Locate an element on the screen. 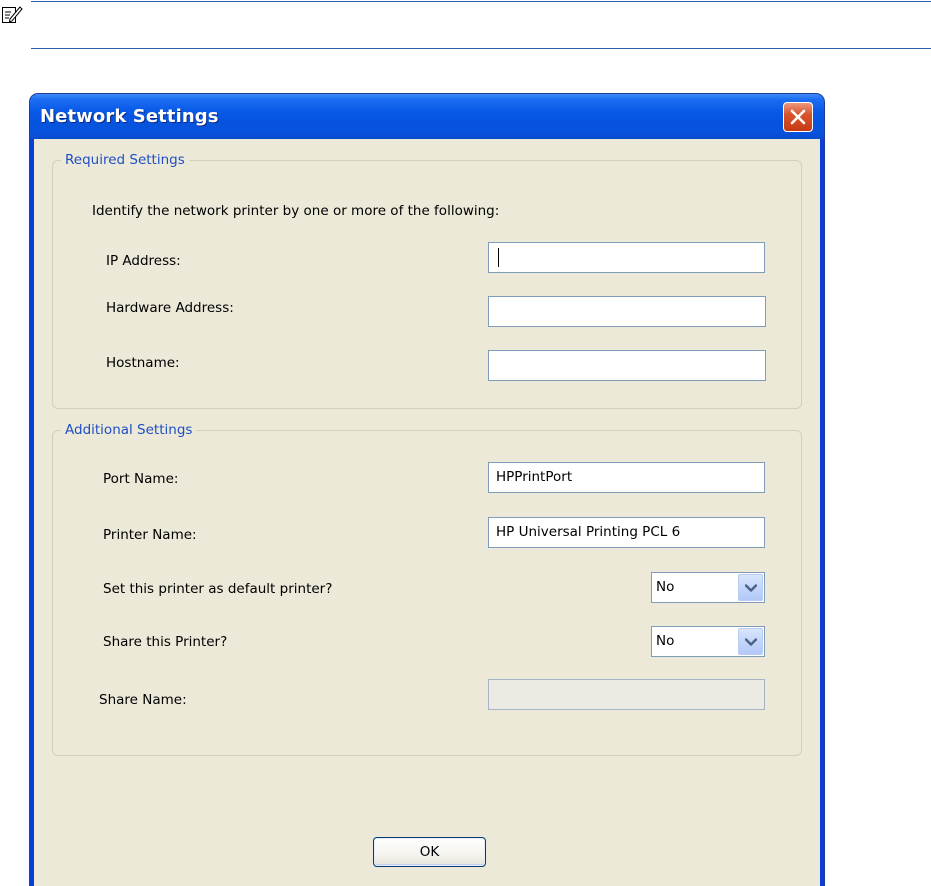  share-printer-dropdown-button is located at coordinates (750, 641).